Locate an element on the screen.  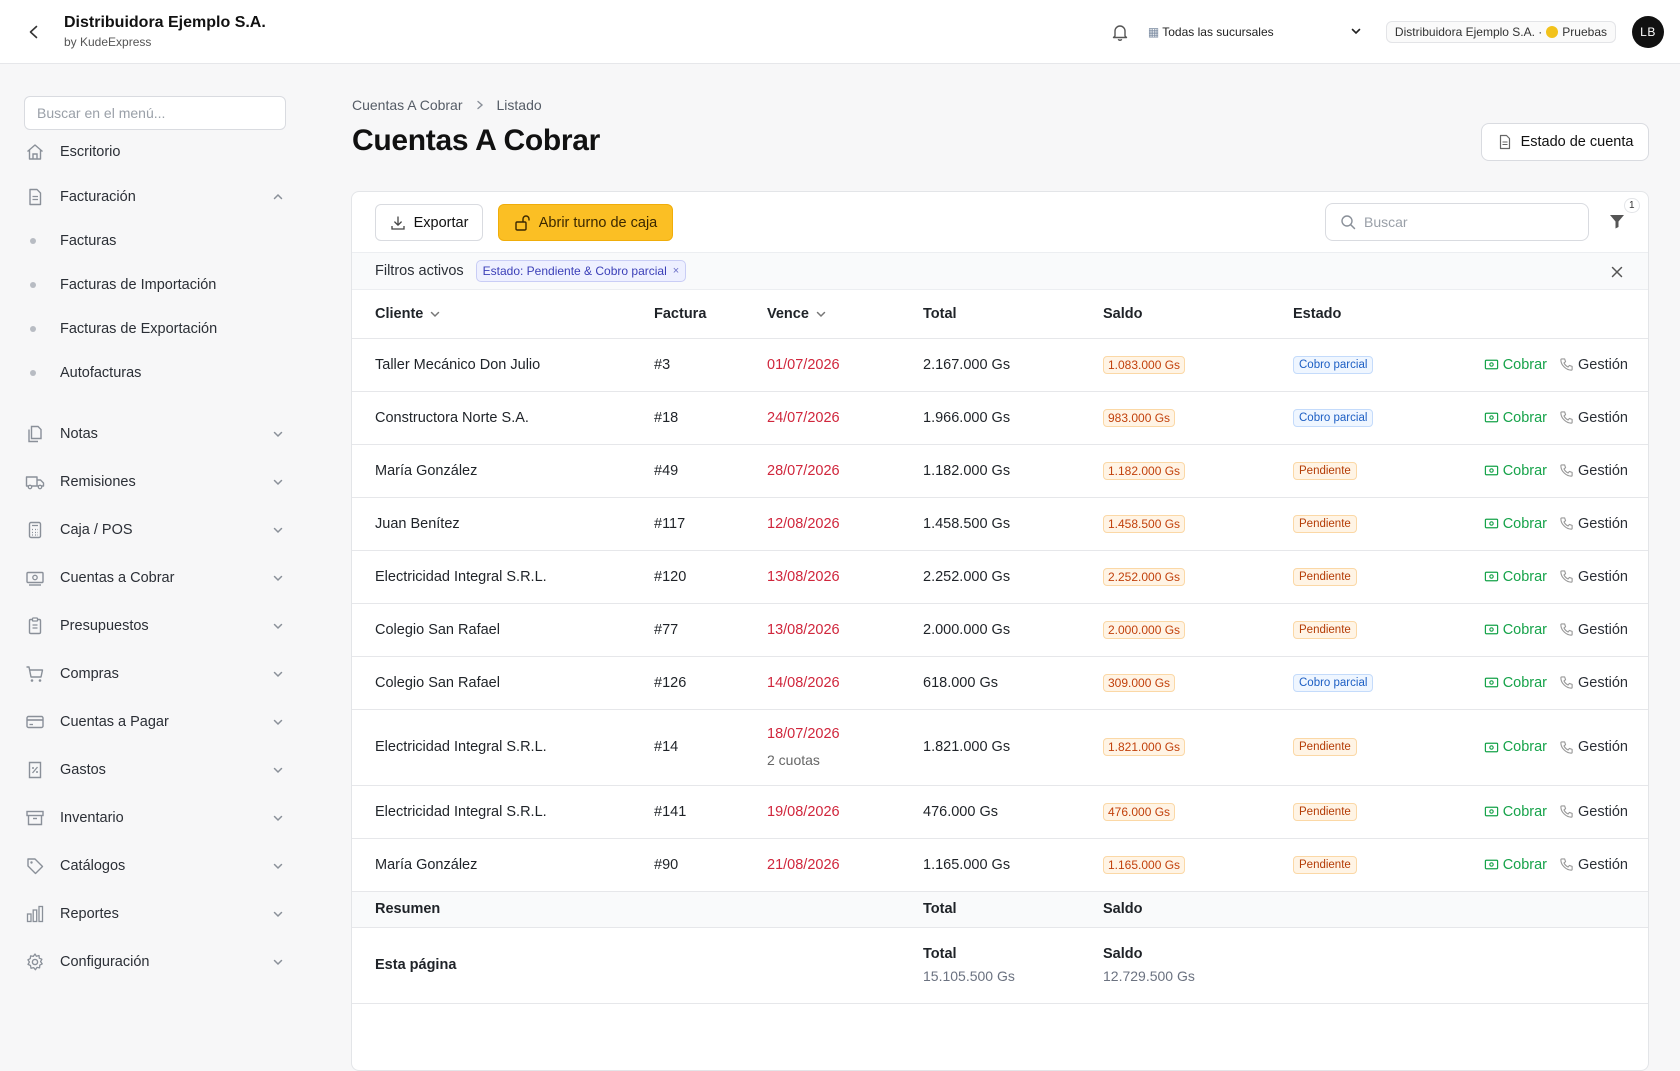
cell-saldo: 476.000 Gs is located at coordinates (1198, 812).